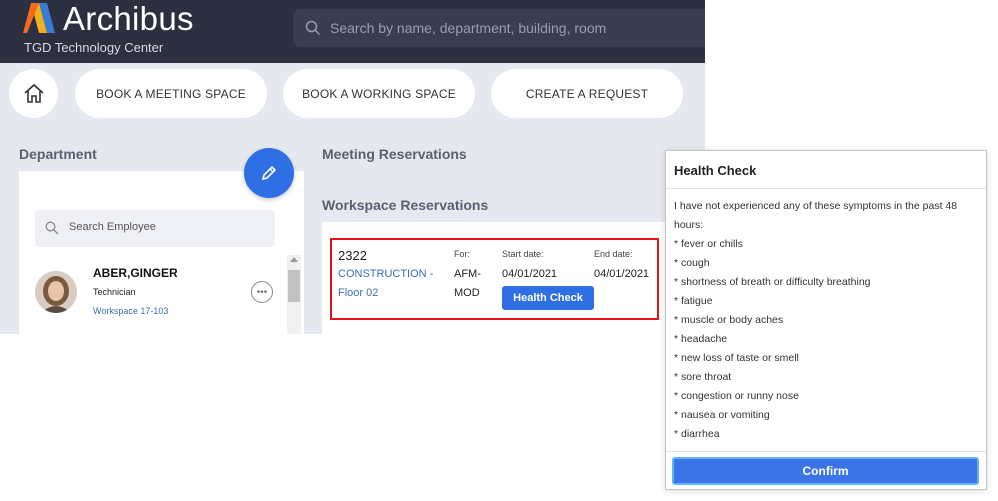 The height and width of the screenshot is (501, 998). I want to click on reservation-id: 2322, so click(352, 255).